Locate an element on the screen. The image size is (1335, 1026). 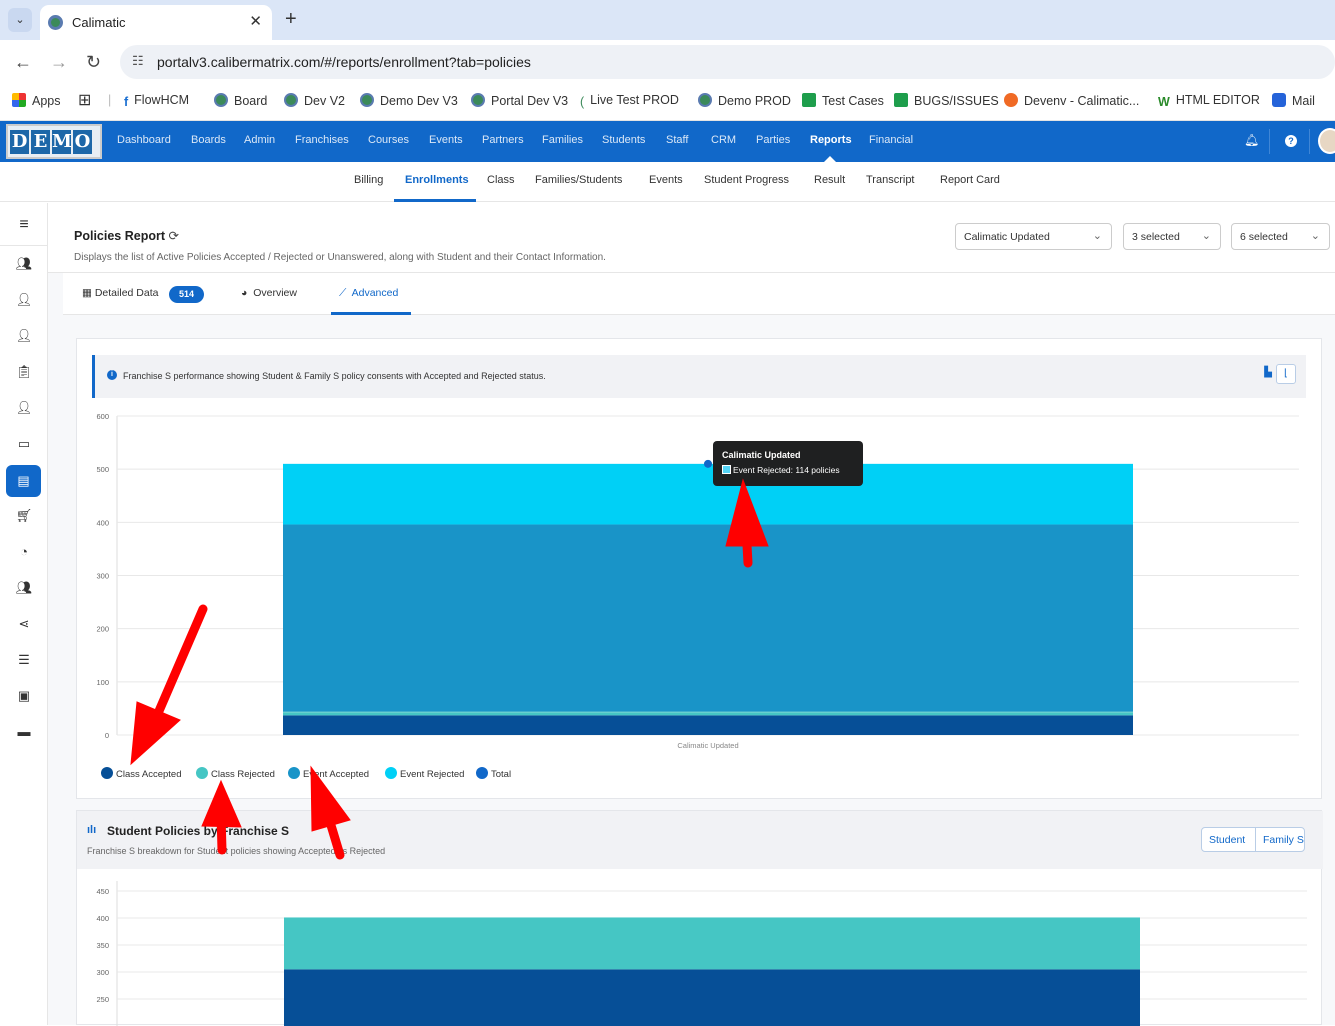
tab-advanced: ⟋ Advanced is located at coordinates (368, 293).